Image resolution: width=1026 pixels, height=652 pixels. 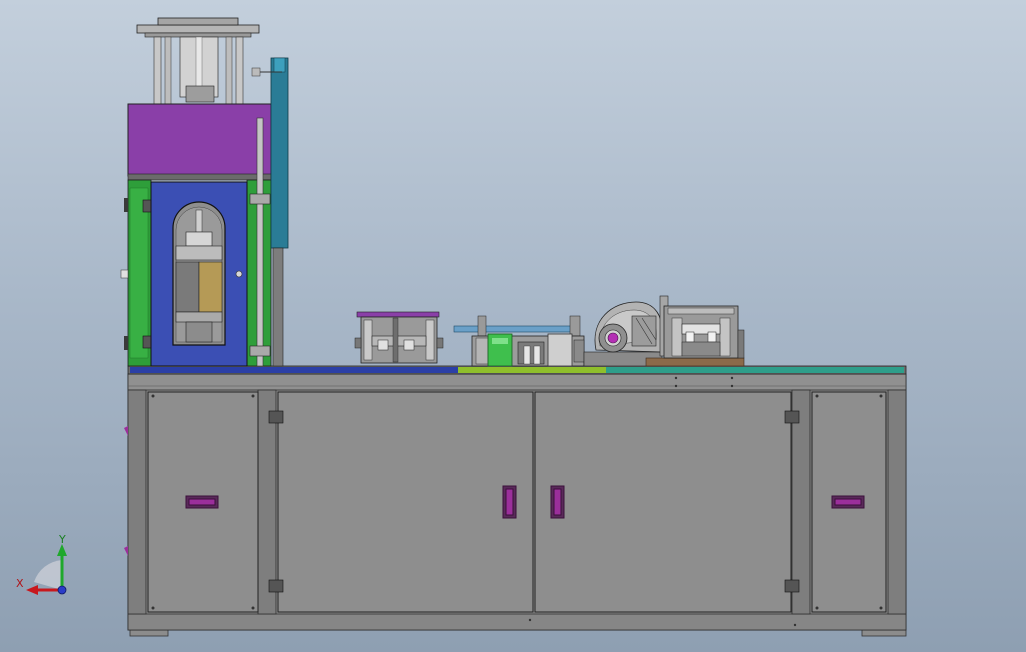 I want to click on cabinet-door-center-right, so click(x=663, y=502).